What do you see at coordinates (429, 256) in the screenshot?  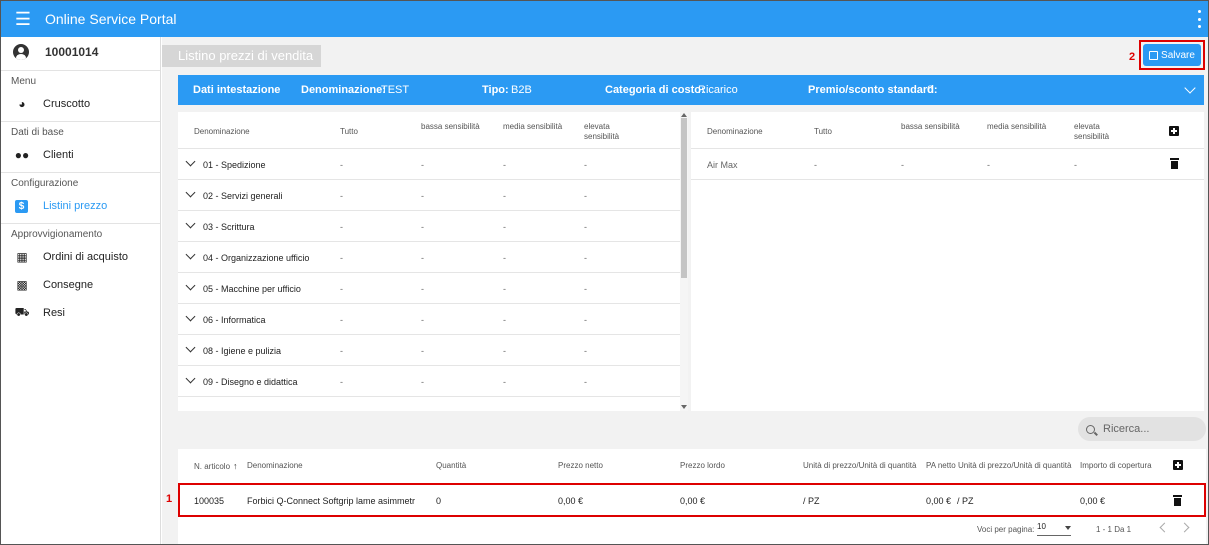 I see `table-row: 04 - Organizzazione ufficio - - - -` at bounding box center [429, 256].